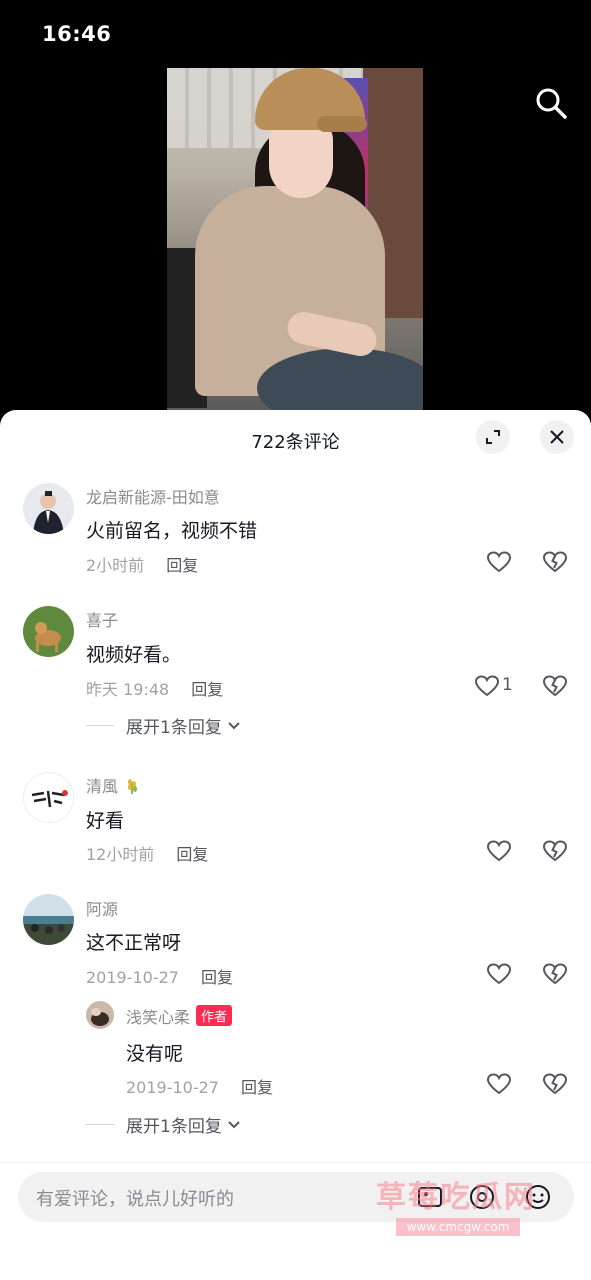 This screenshot has height=1280, width=591. What do you see at coordinates (295, 239) in the screenshot?
I see `video-thumbnail` at bounding box center [295, 239].